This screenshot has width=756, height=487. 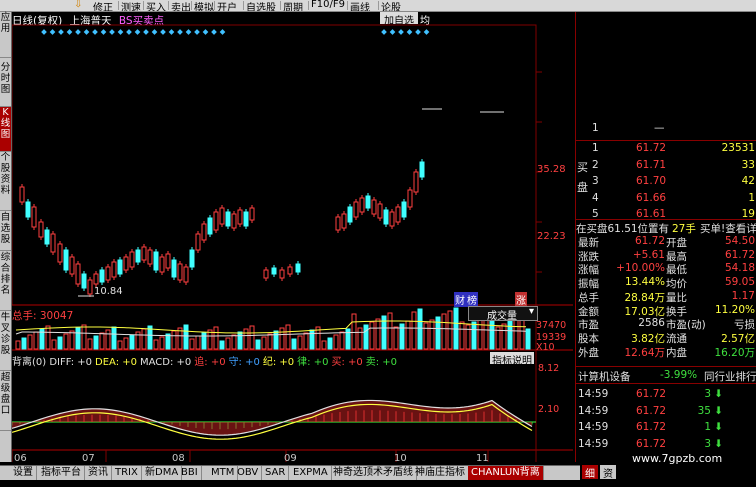 I want to click on toolbar-item-6: 自选股, so click(x=261, y=5).